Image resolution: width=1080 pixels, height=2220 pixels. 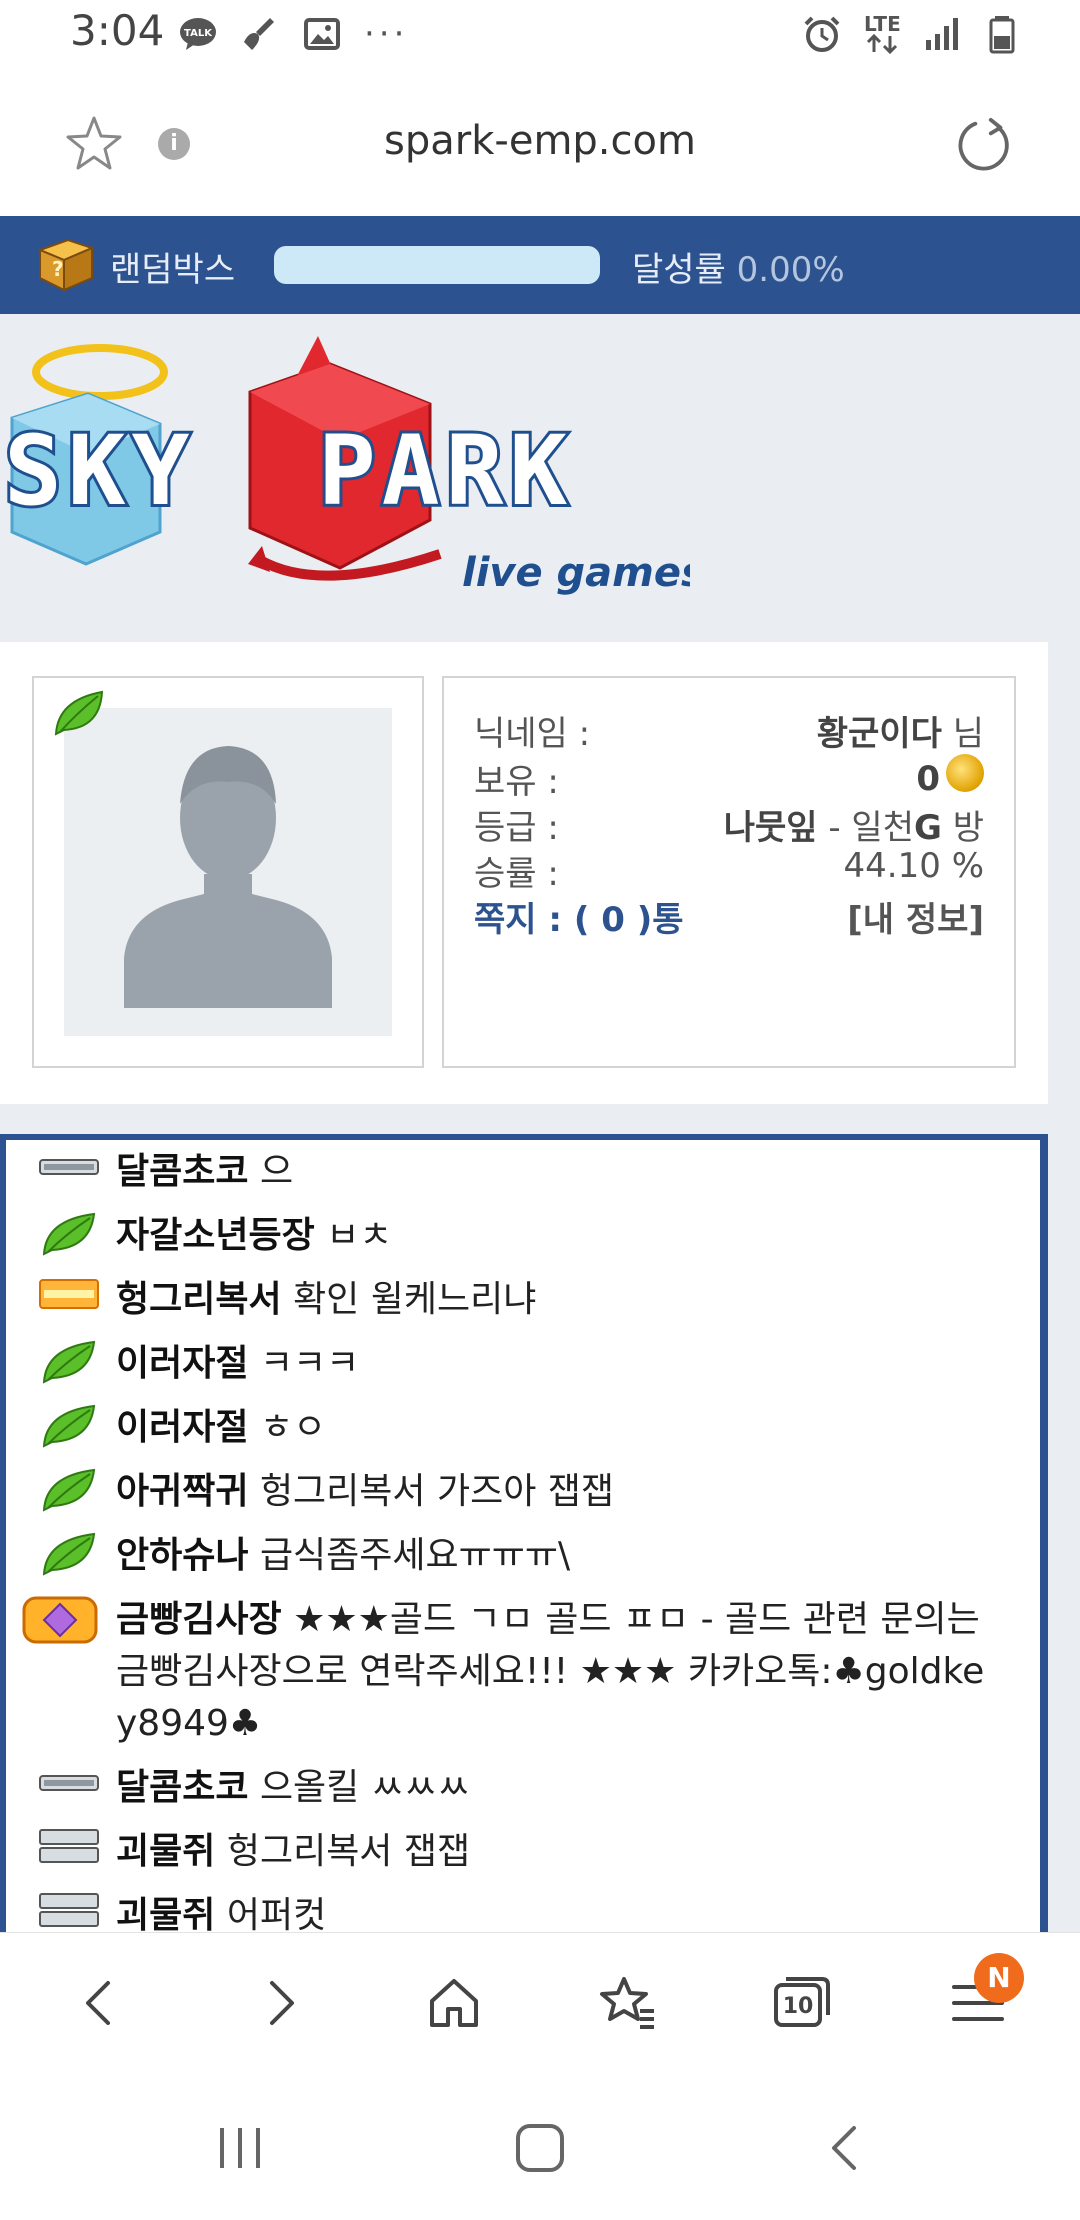 I want to click on chat-nickname: 헝그리복서, so click(x=199, y=1299).